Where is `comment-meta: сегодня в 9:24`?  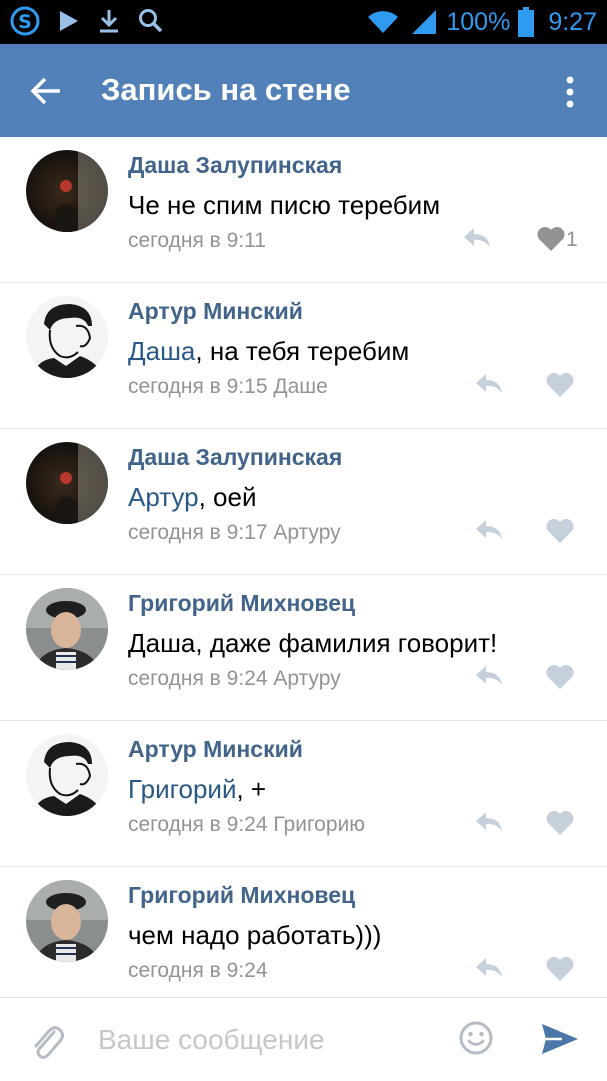
comment-meta: сегодня в 9:24 is located at coordinates (198, 970).